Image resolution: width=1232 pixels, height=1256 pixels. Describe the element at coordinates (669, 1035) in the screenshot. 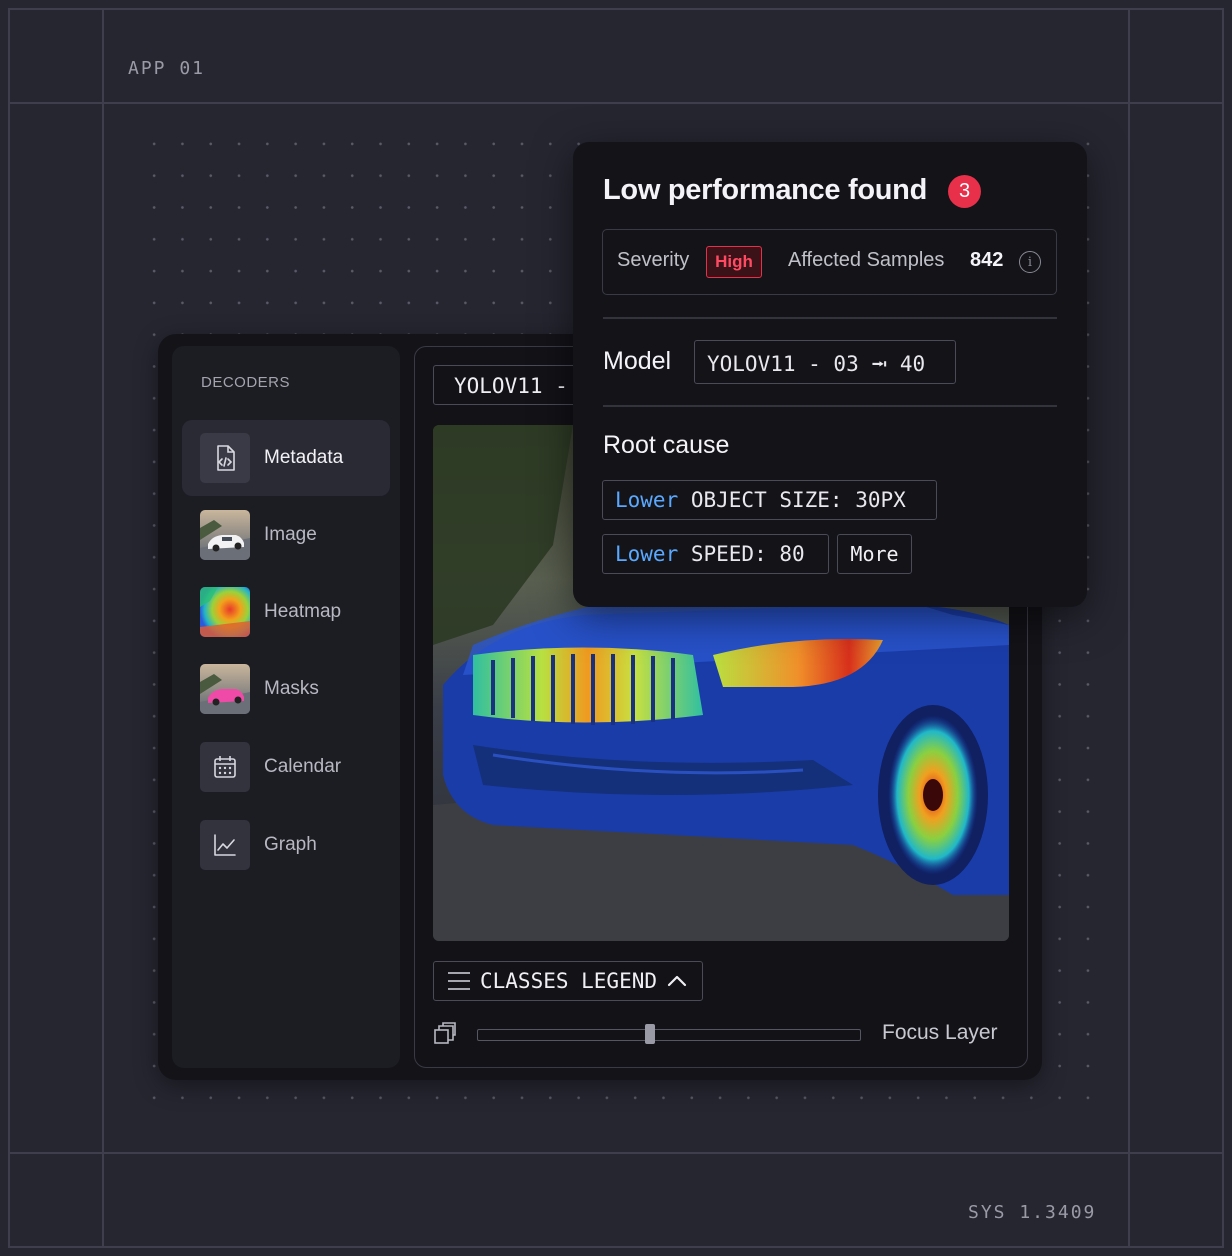

I see `focus-slider-track` at that location.